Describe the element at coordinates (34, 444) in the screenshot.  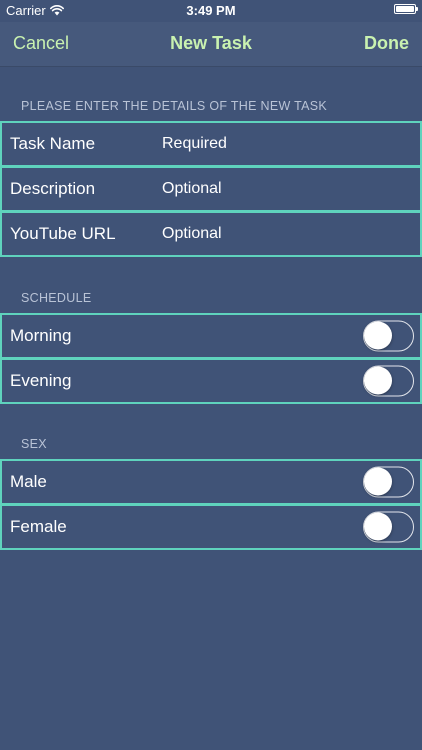
I see `sex-section-header: SEX` at that location.